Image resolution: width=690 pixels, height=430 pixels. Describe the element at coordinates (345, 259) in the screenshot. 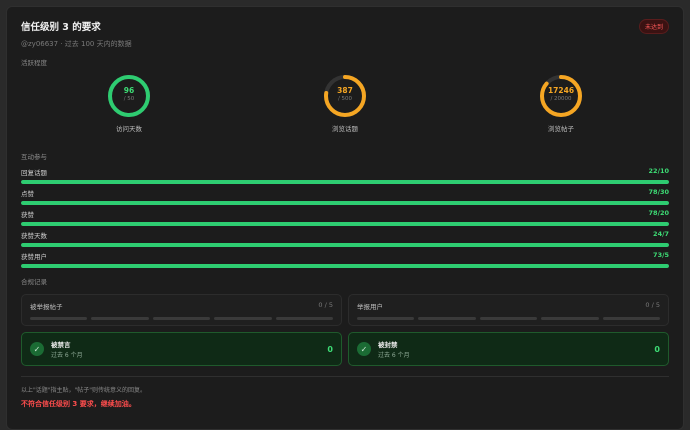

I see `bar-liked-users: 获赞用户 73/5` at that location.